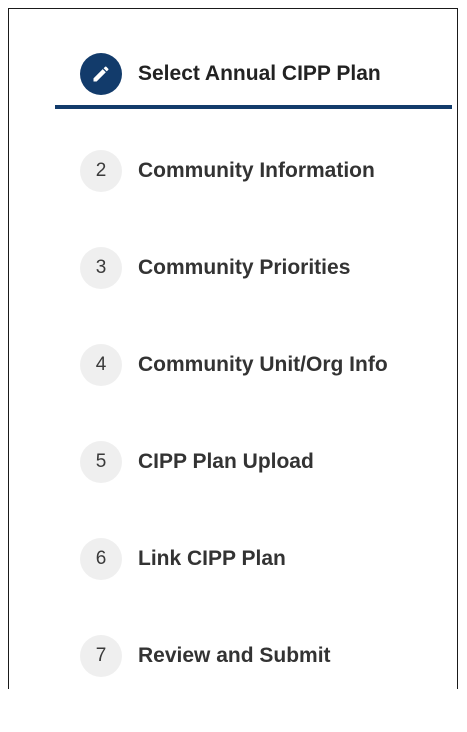 The height and width of the screenshot is (732, 467). I want to click on step-label: Community Information, so click(256, 170).